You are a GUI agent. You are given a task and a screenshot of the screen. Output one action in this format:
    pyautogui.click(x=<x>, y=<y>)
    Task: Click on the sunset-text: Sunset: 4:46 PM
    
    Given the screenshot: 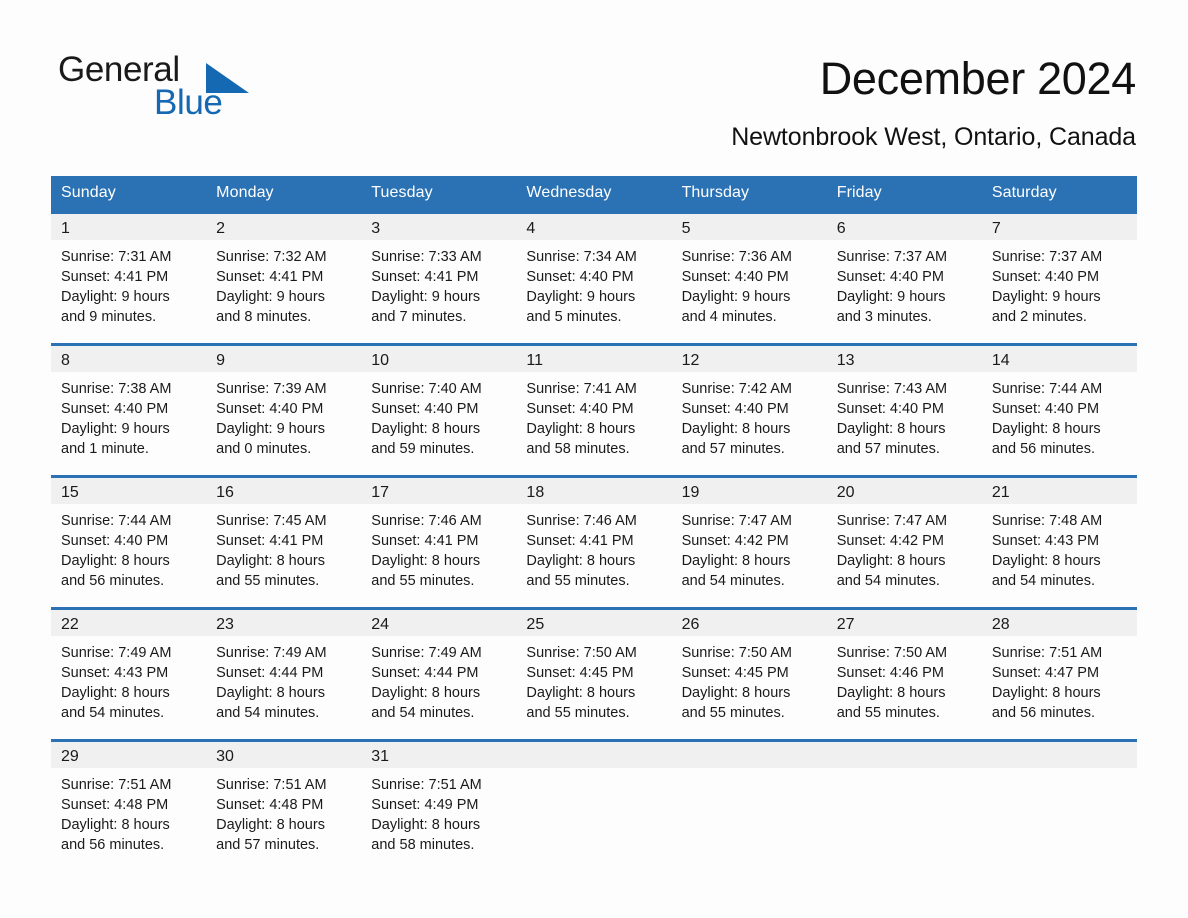 What is the action you would take?
    pyautogui.click(x=890, y=673)
    